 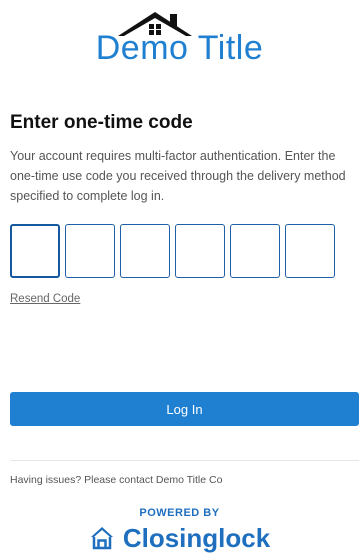 I want to click on header-logo: Demo Title, so click(x=179, y=37).